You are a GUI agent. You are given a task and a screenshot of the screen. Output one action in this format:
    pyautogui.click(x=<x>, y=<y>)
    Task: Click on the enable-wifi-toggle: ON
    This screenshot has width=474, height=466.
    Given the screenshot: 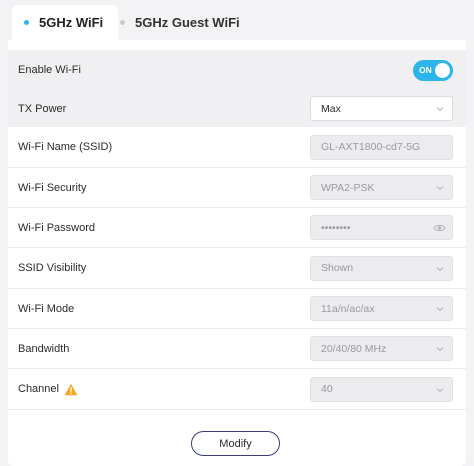 What is the action you would take?
    pyautogui.click(x=433, y=70)
    